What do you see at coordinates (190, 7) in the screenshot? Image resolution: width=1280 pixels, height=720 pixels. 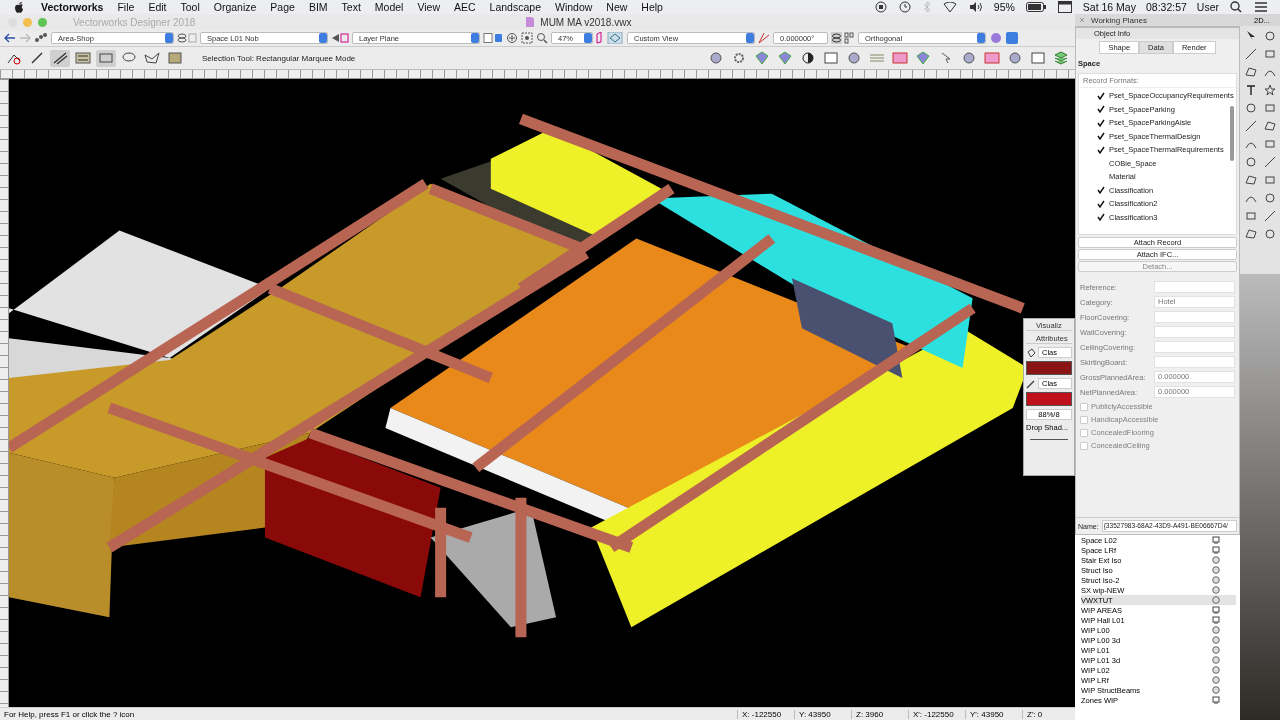 I see `menu-item: Tool` at bounding box center [190, 7].